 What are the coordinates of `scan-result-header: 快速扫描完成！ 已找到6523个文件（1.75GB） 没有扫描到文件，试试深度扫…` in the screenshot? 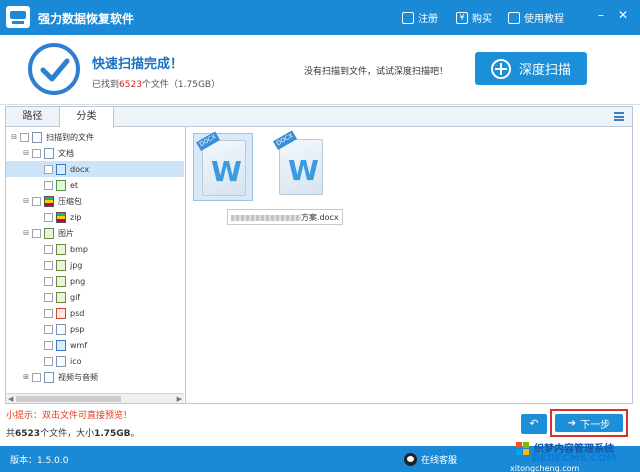 It's located at (320, 70).